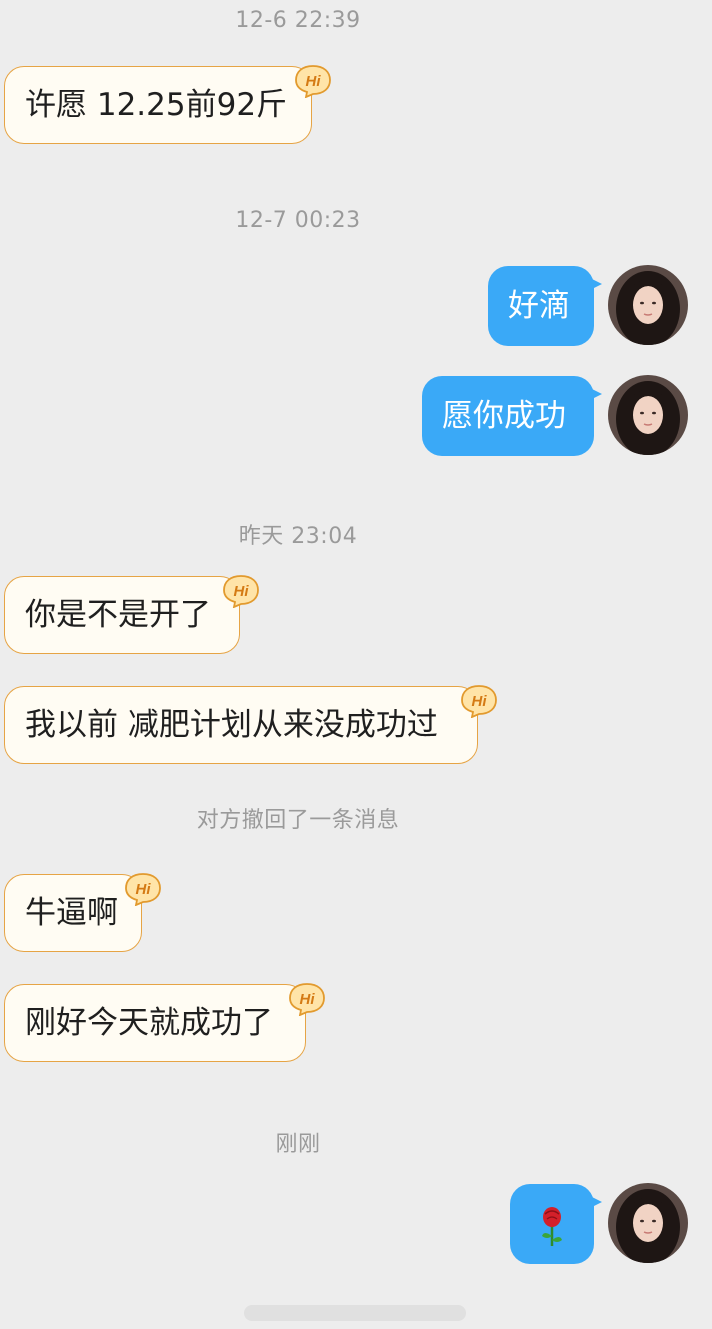  I want to click on incoming-message-bubble: 我以前 减肥计划从来没成功过, so click(241, 725).